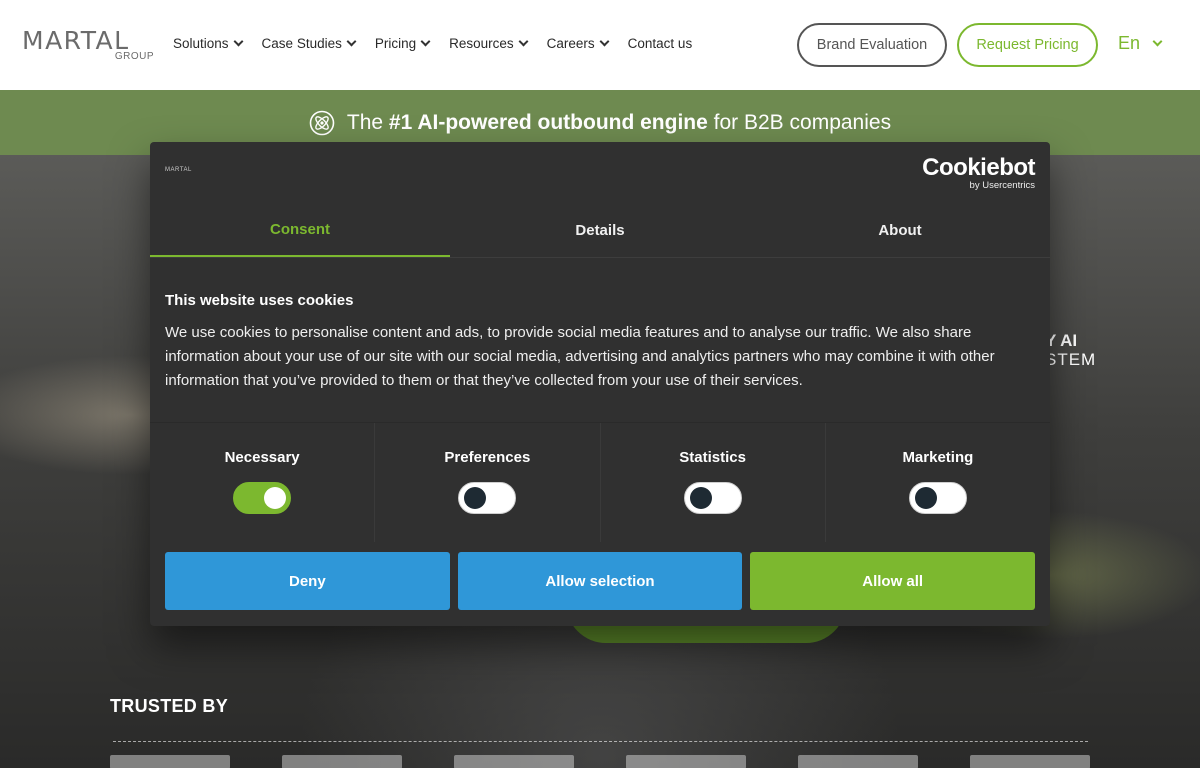  What do you see at coordinates (937, 498) in the screenshot?
I see `marketing-switch` at bounding box center [937, 498].